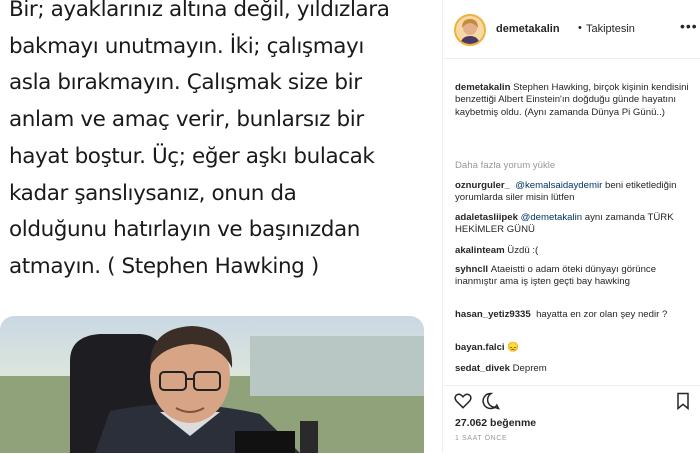 Image resolution: width=700 pixels, height=454 pixels. Describe the element at coordinates (573, 251) in the screenshot. I see `comment: akalinteam Üzdü :(` at that location.